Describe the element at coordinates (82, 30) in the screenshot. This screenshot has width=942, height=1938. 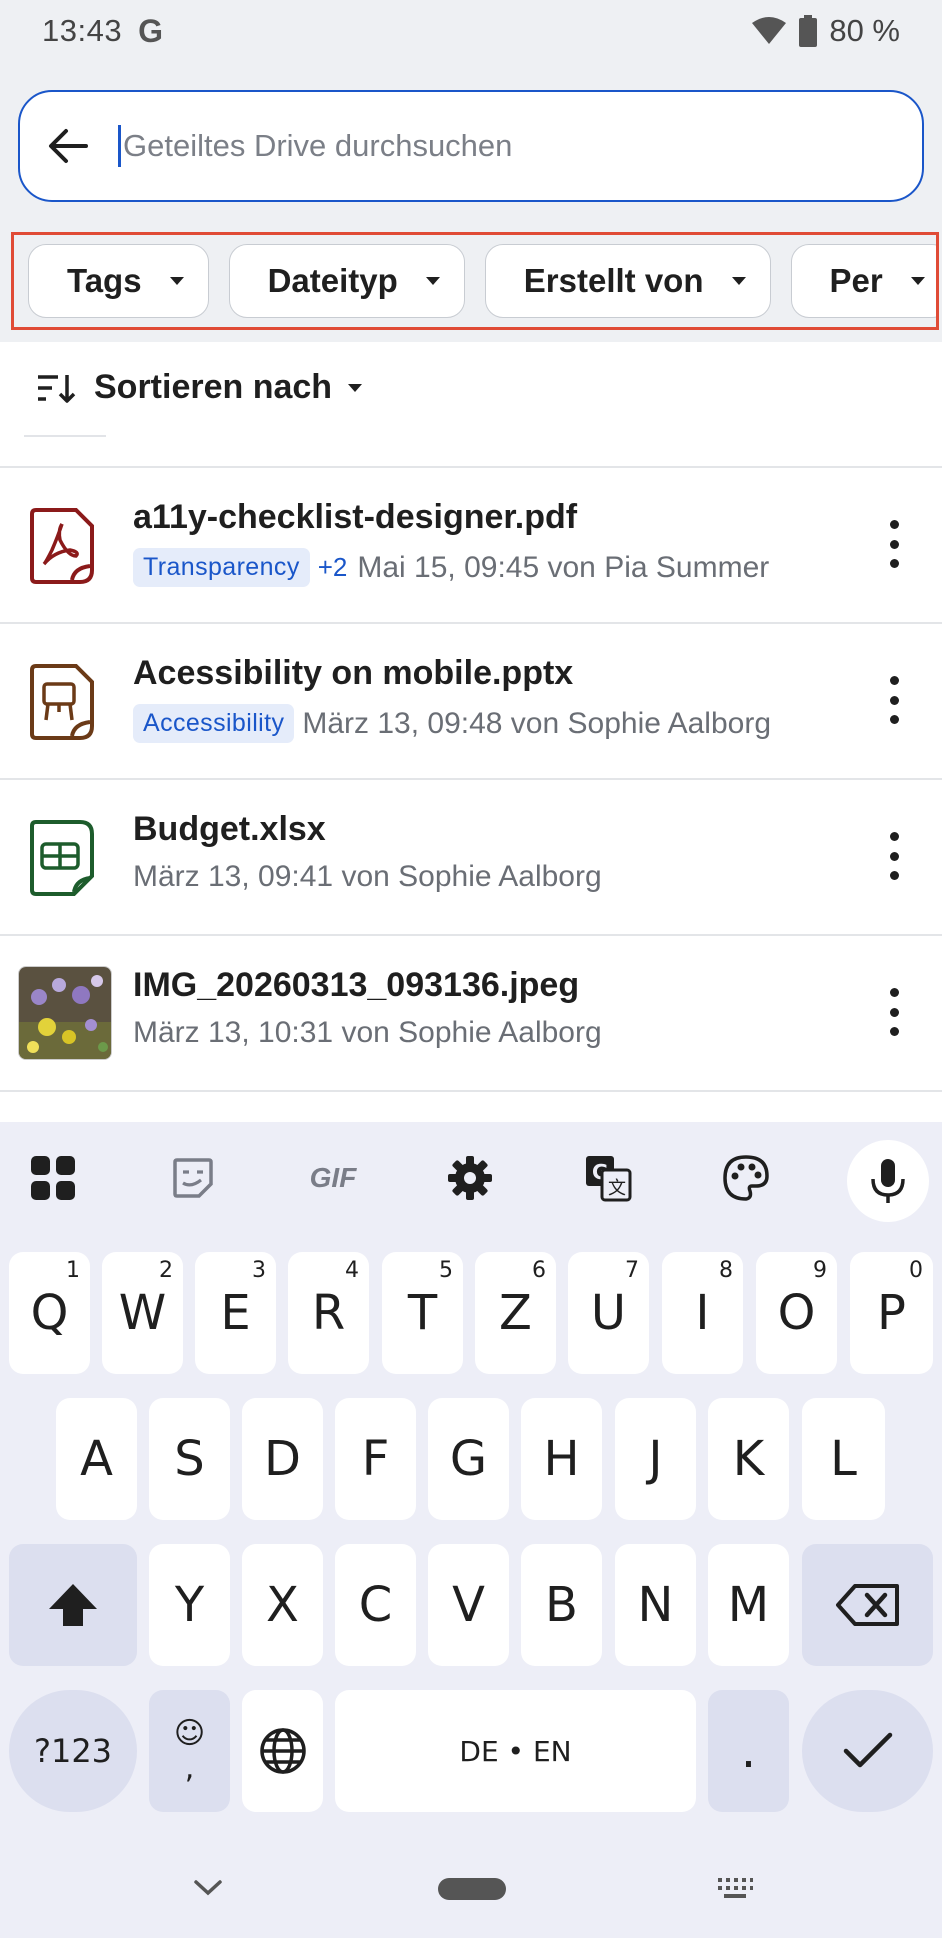
I see `status-time: 13:43` at that location.